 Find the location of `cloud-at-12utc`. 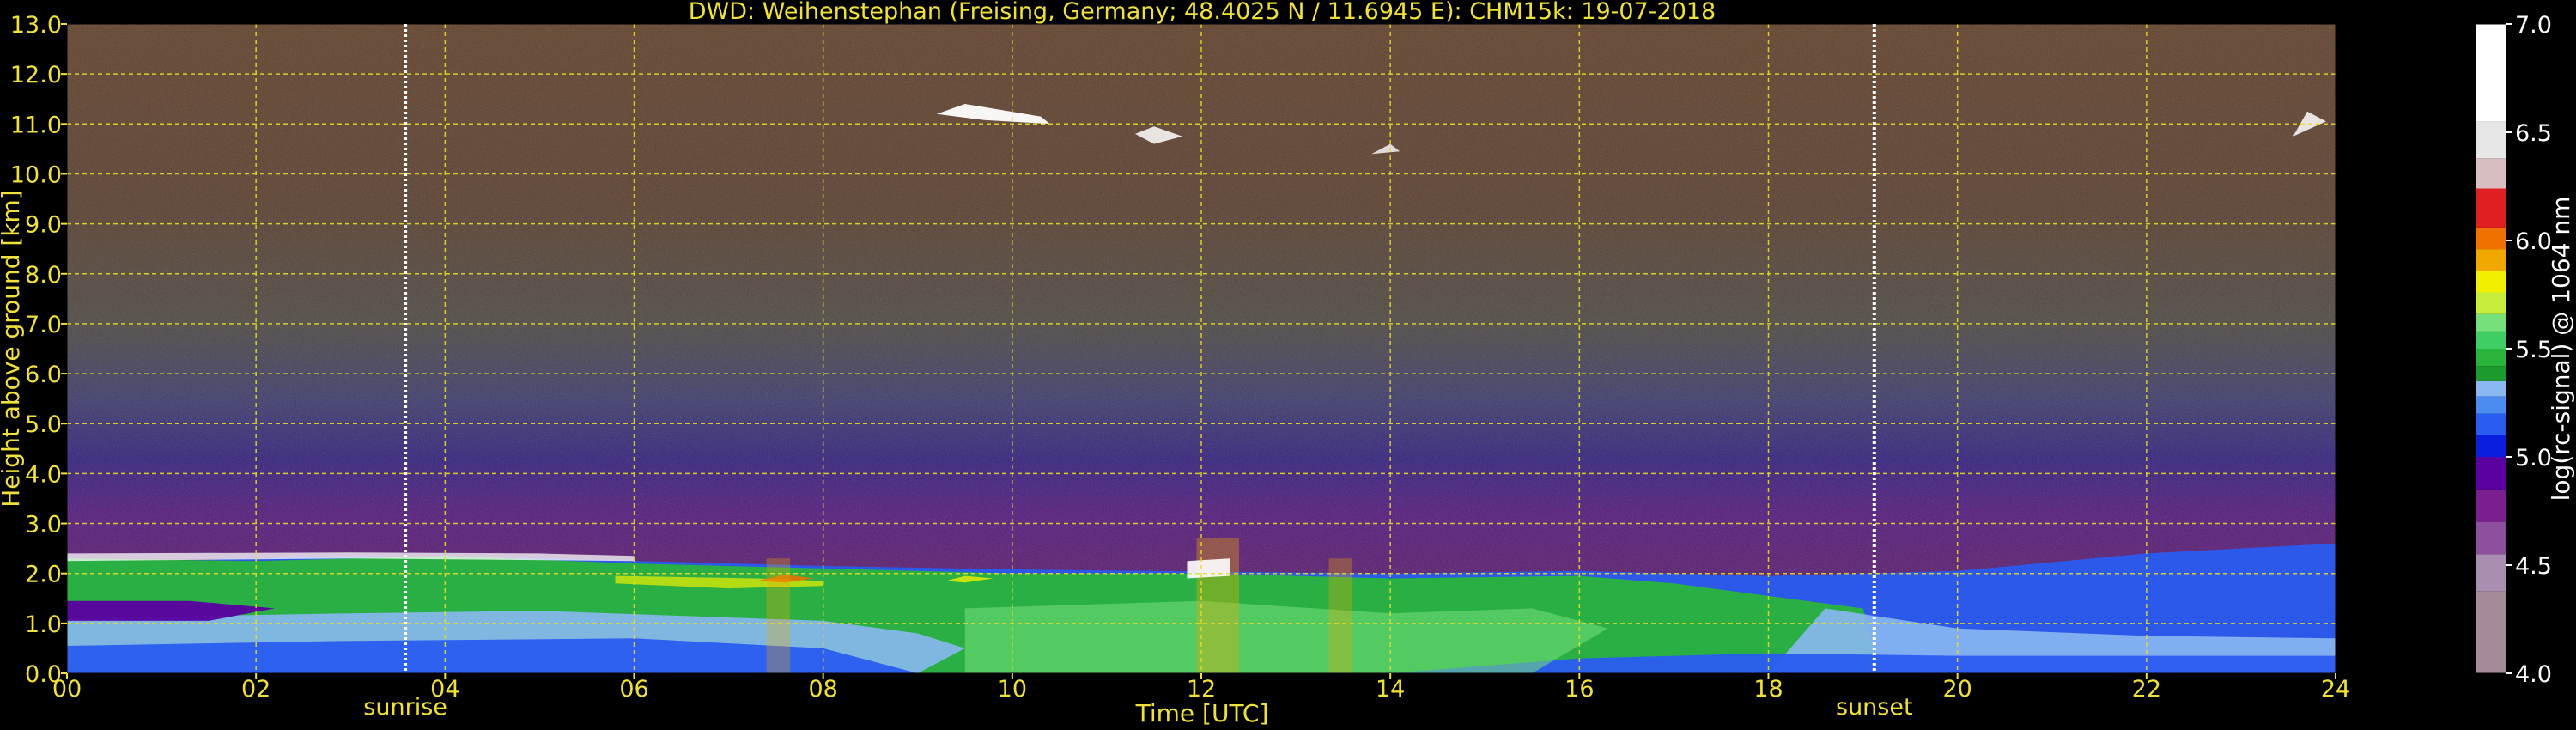

cloud-at-12utc is located at coordinates (1208, 568).